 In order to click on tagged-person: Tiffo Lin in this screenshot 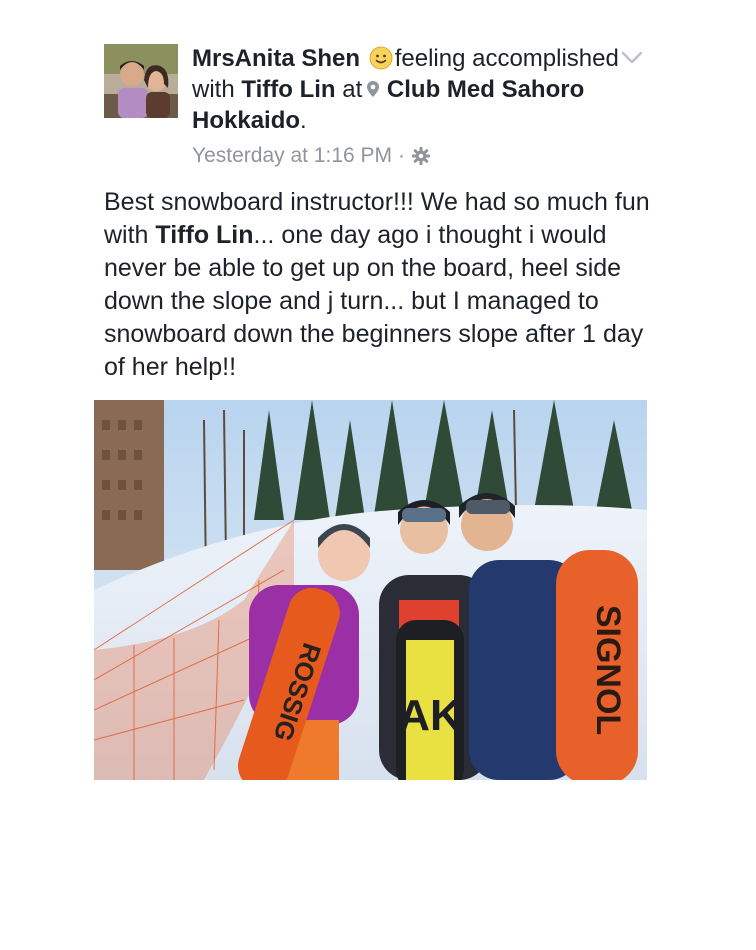, I will do `click(288, 89)`.